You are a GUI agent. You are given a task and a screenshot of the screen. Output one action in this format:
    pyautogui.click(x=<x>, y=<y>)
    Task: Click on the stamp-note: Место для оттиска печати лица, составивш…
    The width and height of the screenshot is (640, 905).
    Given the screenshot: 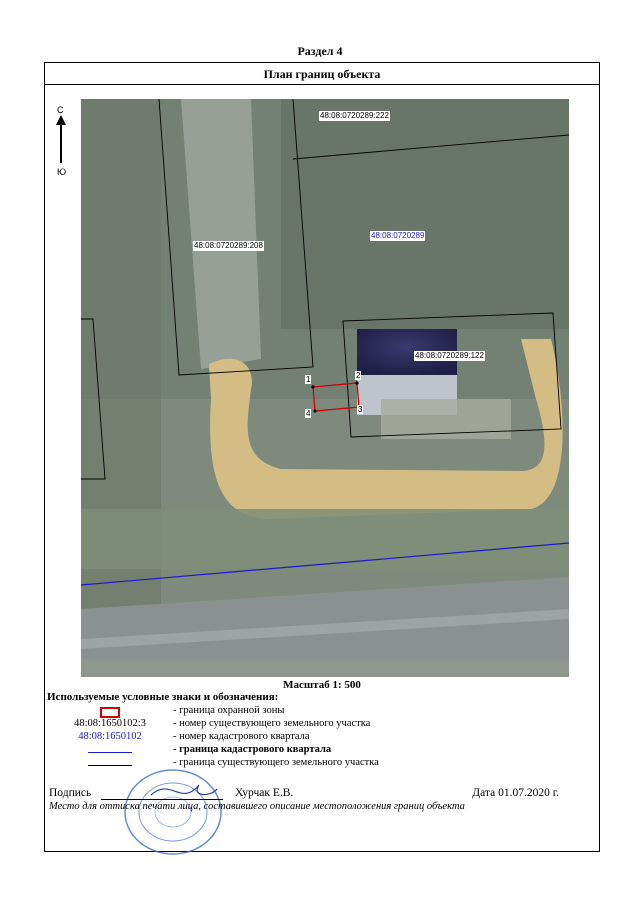 What is the action you would take?
    pyautogui.click(x=257, y=806)
    